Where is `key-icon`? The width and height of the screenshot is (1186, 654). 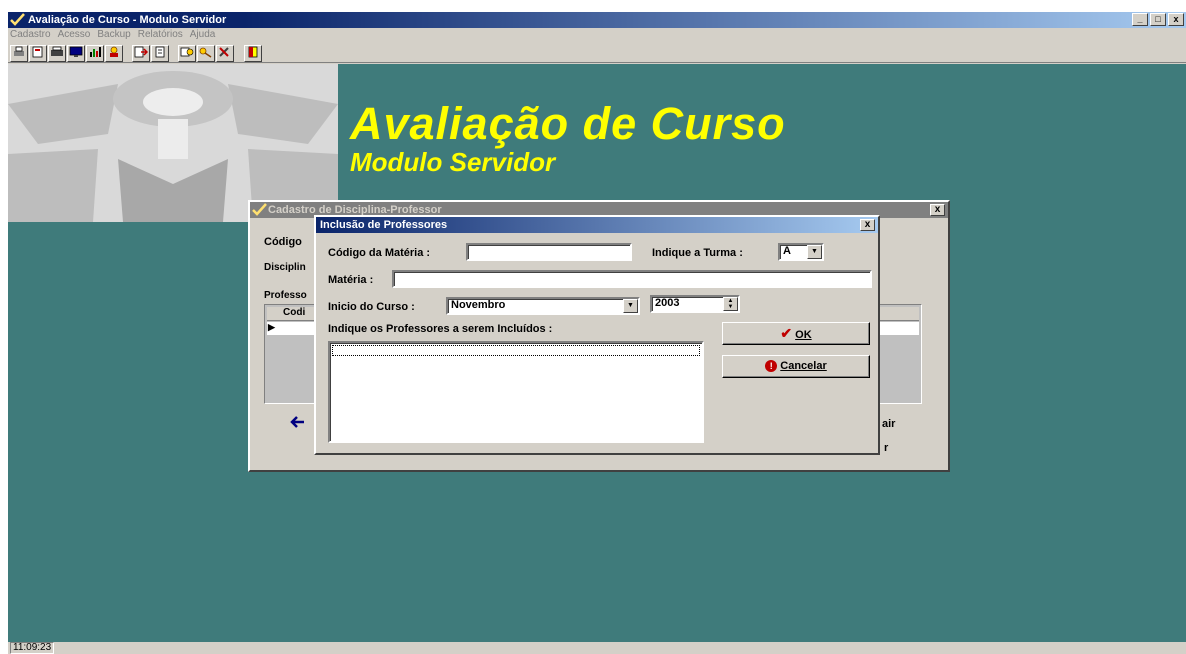
key-icon is located at coordinates (206, 53).